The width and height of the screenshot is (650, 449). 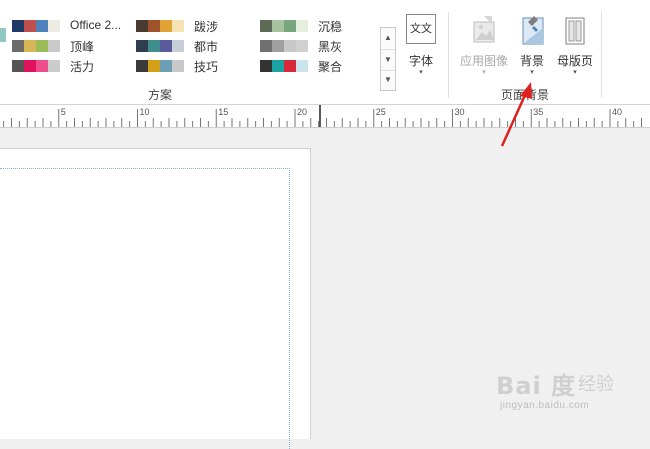 What do you see at coordinates (206, 47) in the screenshot?
I see `theme-scheme-name: 都市` at bounding box center [206, 47].